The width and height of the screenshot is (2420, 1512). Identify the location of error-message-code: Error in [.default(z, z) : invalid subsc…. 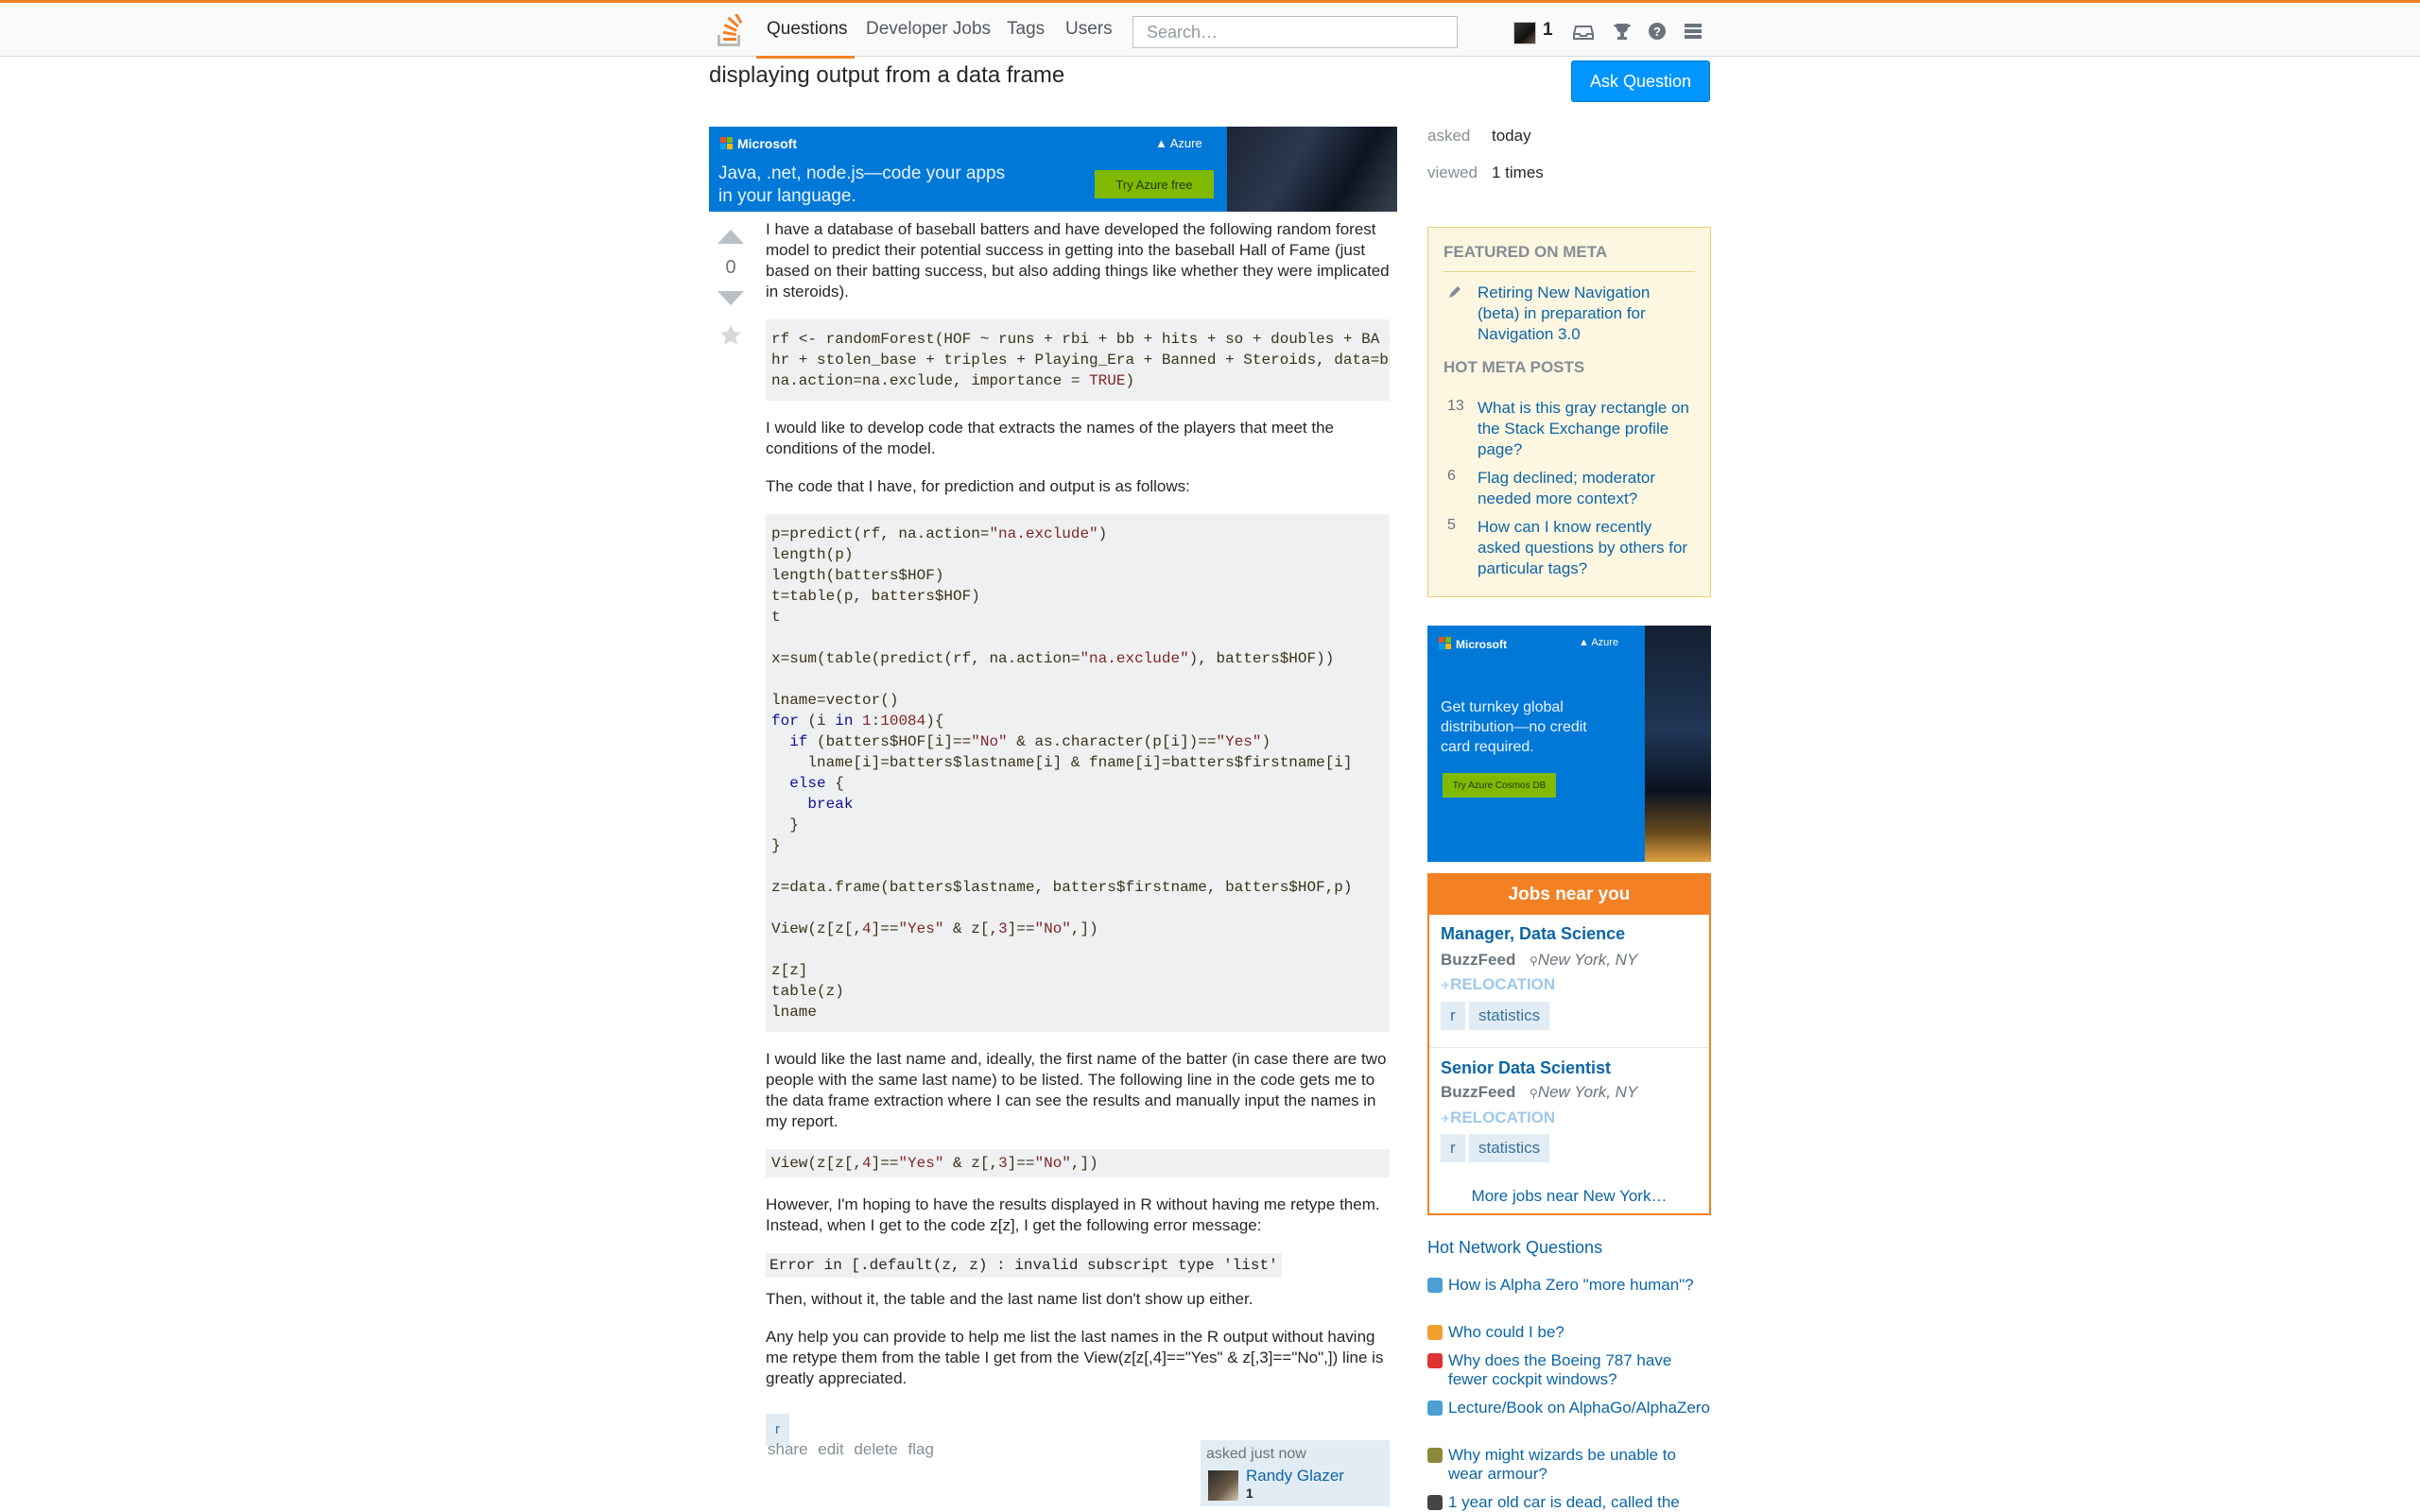
(1024, 1265).